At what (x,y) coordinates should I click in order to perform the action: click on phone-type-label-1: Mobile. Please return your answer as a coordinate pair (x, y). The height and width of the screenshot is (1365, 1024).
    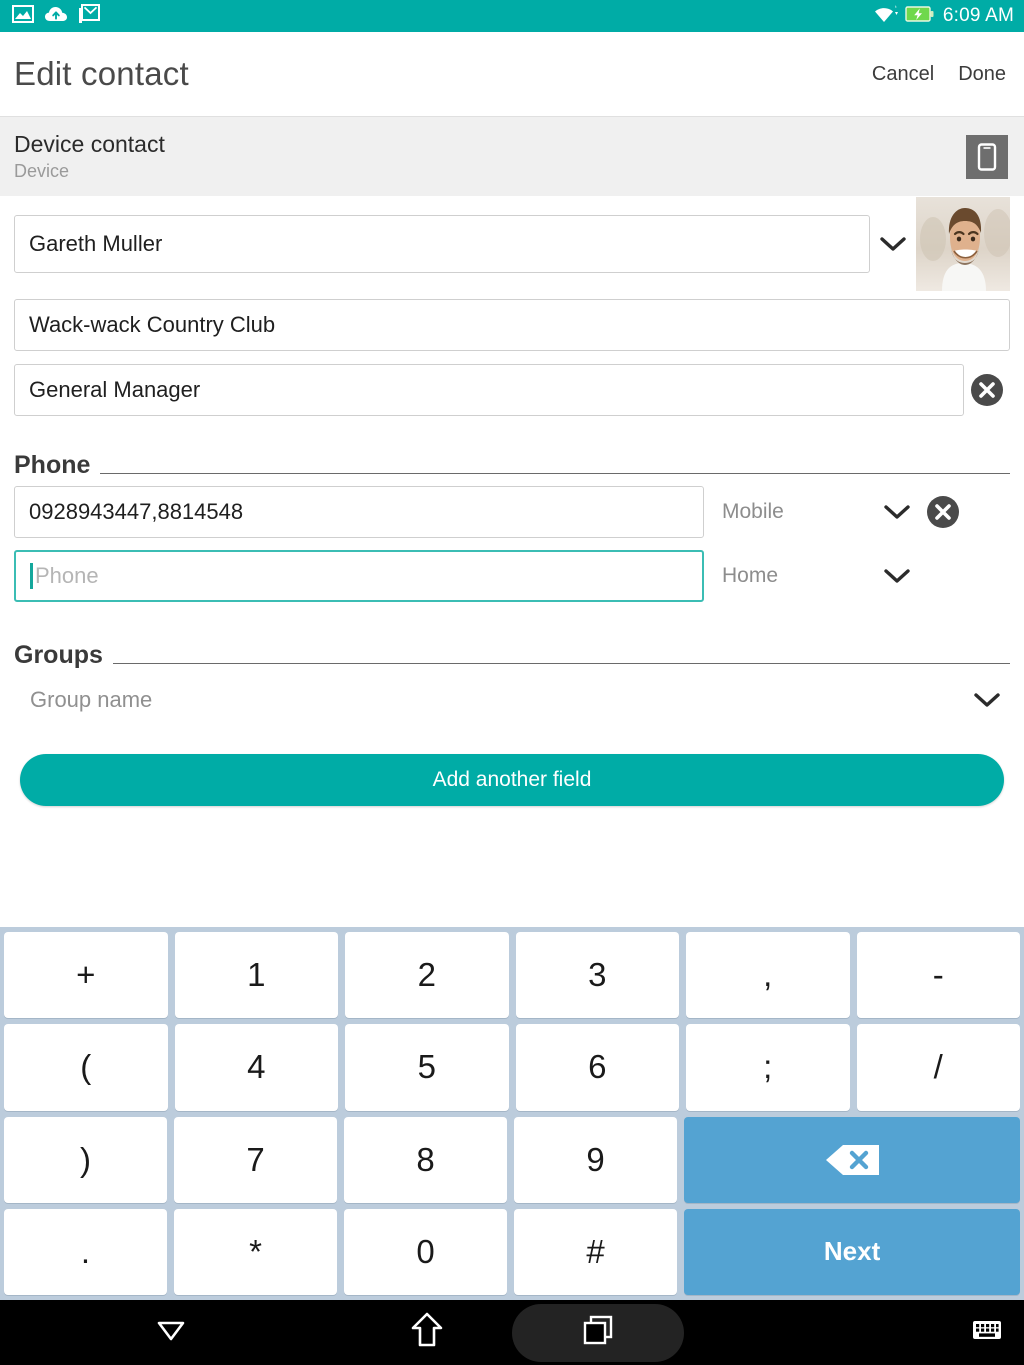
    Looking at the image, I should click on (789, 512).